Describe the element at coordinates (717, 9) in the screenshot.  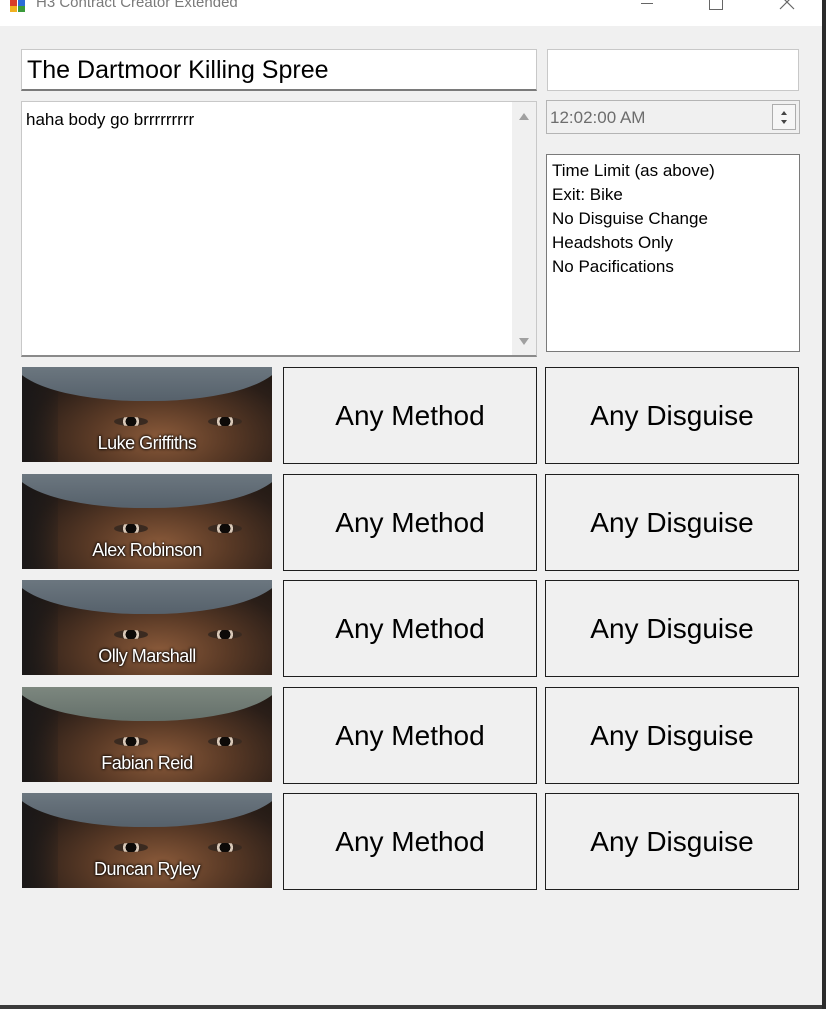
I see `maximize-icon` at that location.